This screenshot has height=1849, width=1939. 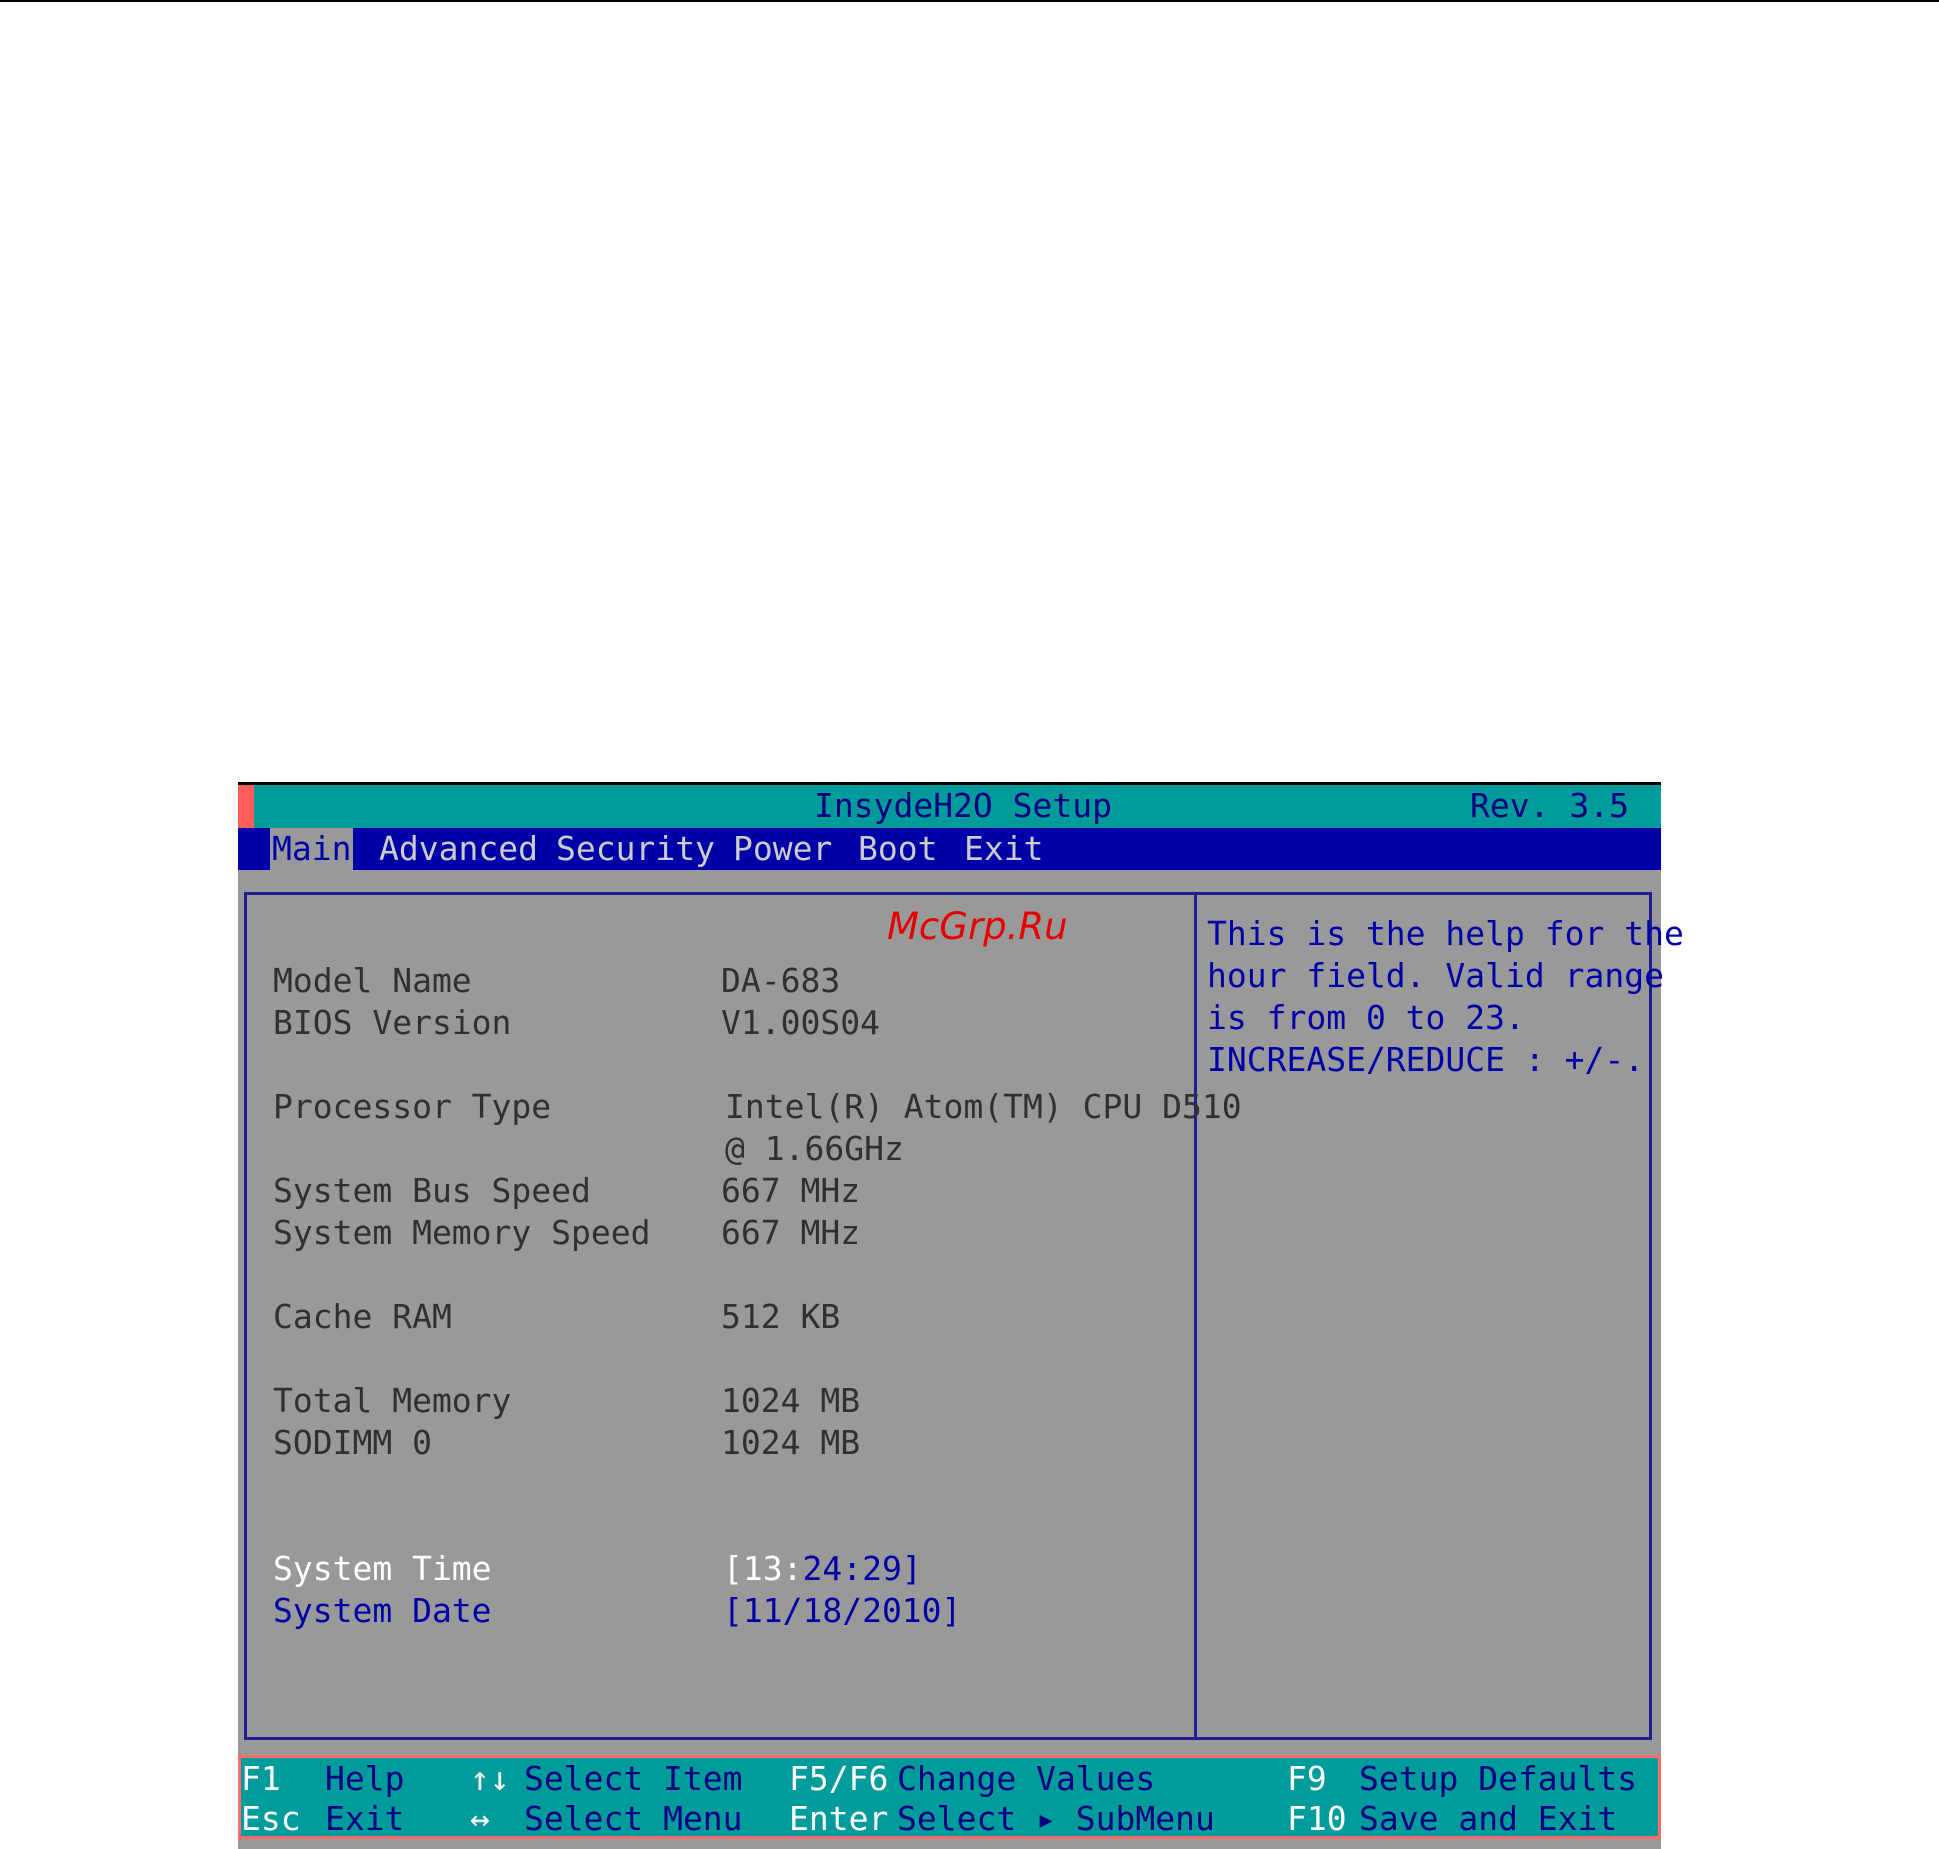 I want to click on tab-main: Main, so click(x=312, y=849).